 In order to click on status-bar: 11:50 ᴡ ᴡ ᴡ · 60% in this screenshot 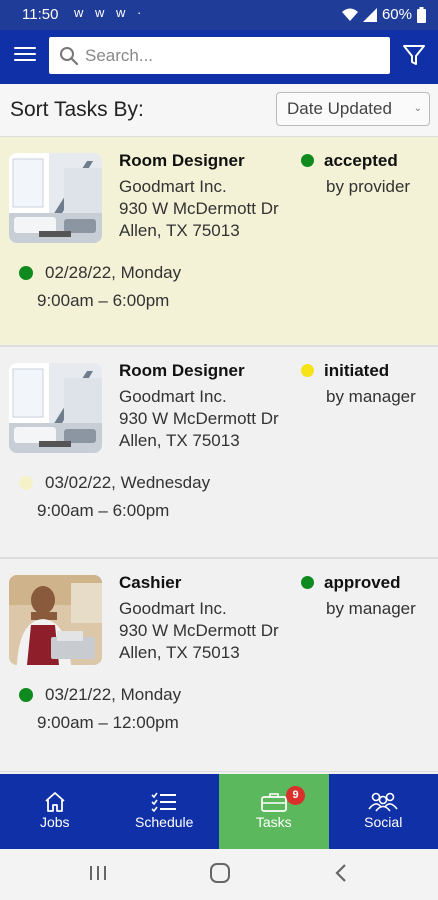, I will do `click(219, 15)`.